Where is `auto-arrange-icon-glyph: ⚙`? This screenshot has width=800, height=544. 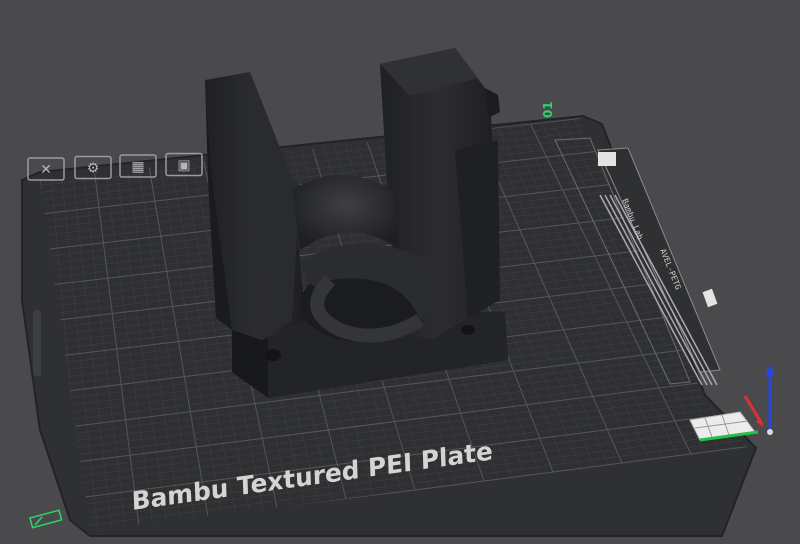
auto-arrange-icon-glyph: ⚙ is located at coordinates (93, 169).